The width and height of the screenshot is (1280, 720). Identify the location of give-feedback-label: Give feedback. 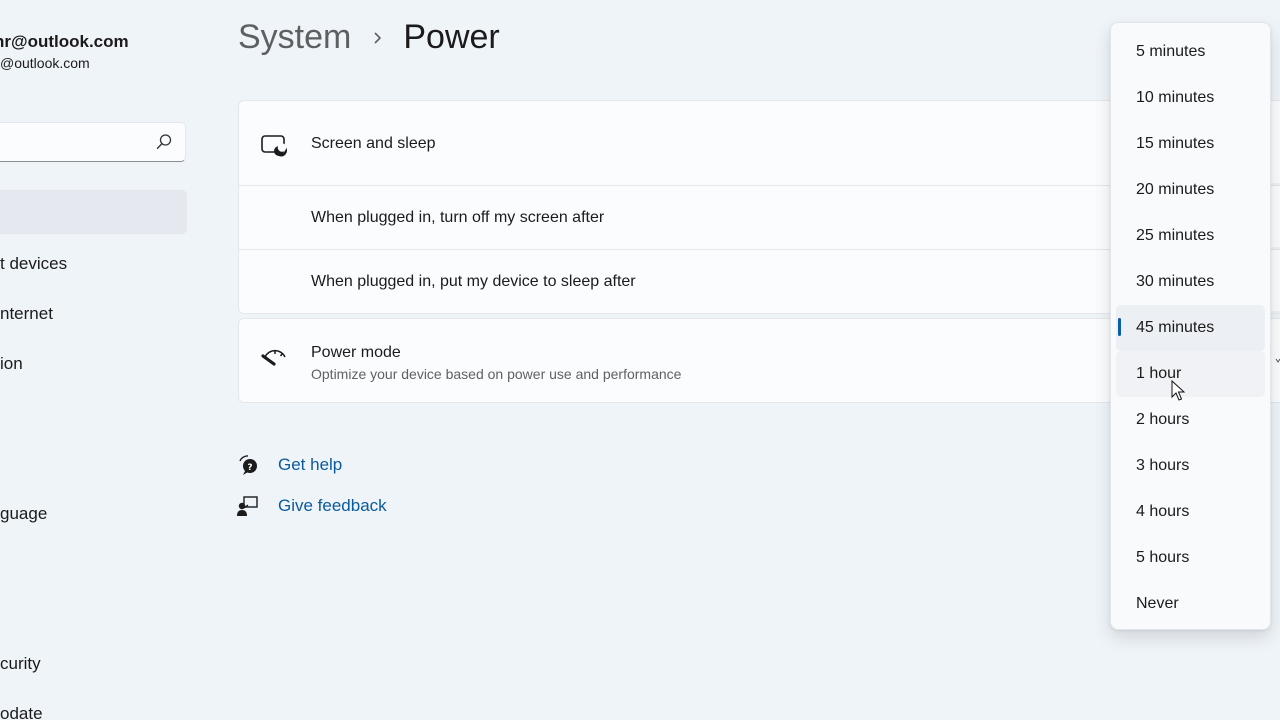
(332, 506).